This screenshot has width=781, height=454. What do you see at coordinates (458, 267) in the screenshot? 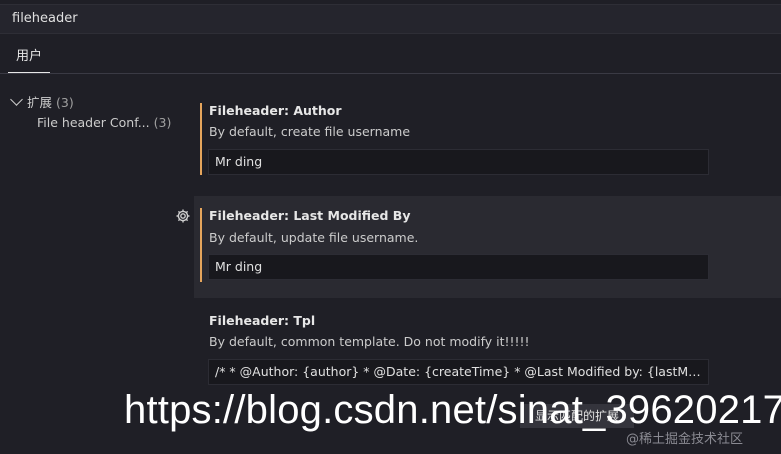
I see `last-modified-by-input: Mr ding` at bounding box center [458, 267].